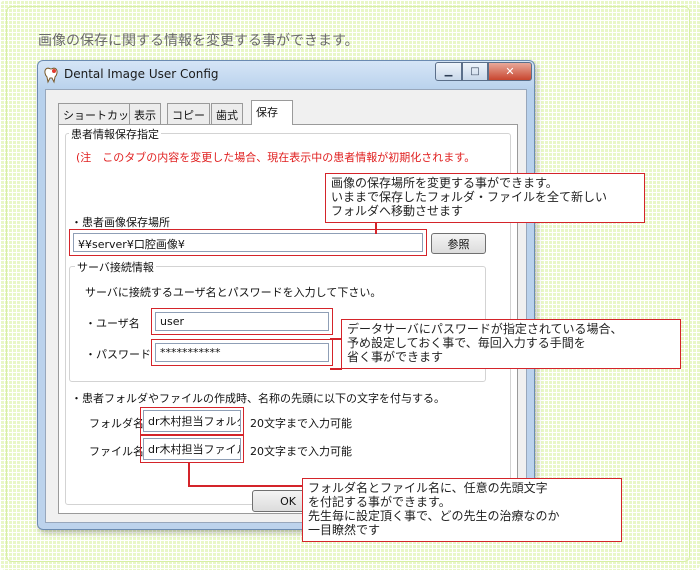 The height and width of the screenshot is (570, 700). I want to click on maximize-button: □, so click(475, 71).